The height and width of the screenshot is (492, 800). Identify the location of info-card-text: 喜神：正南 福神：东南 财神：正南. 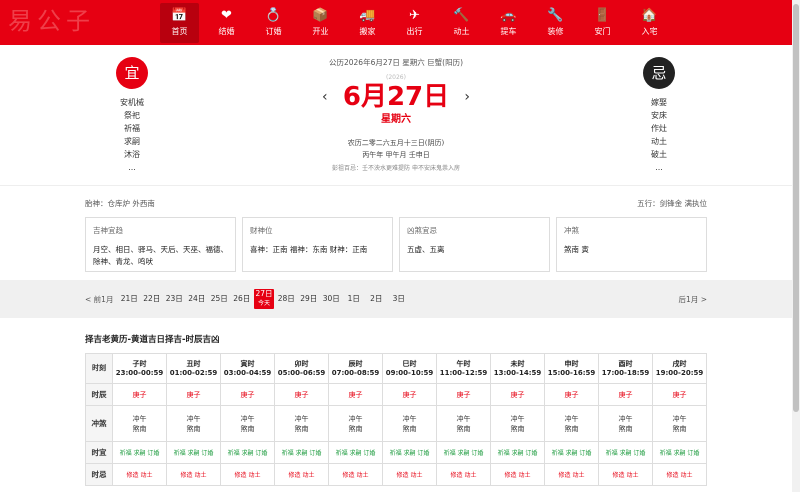
(309, 249).